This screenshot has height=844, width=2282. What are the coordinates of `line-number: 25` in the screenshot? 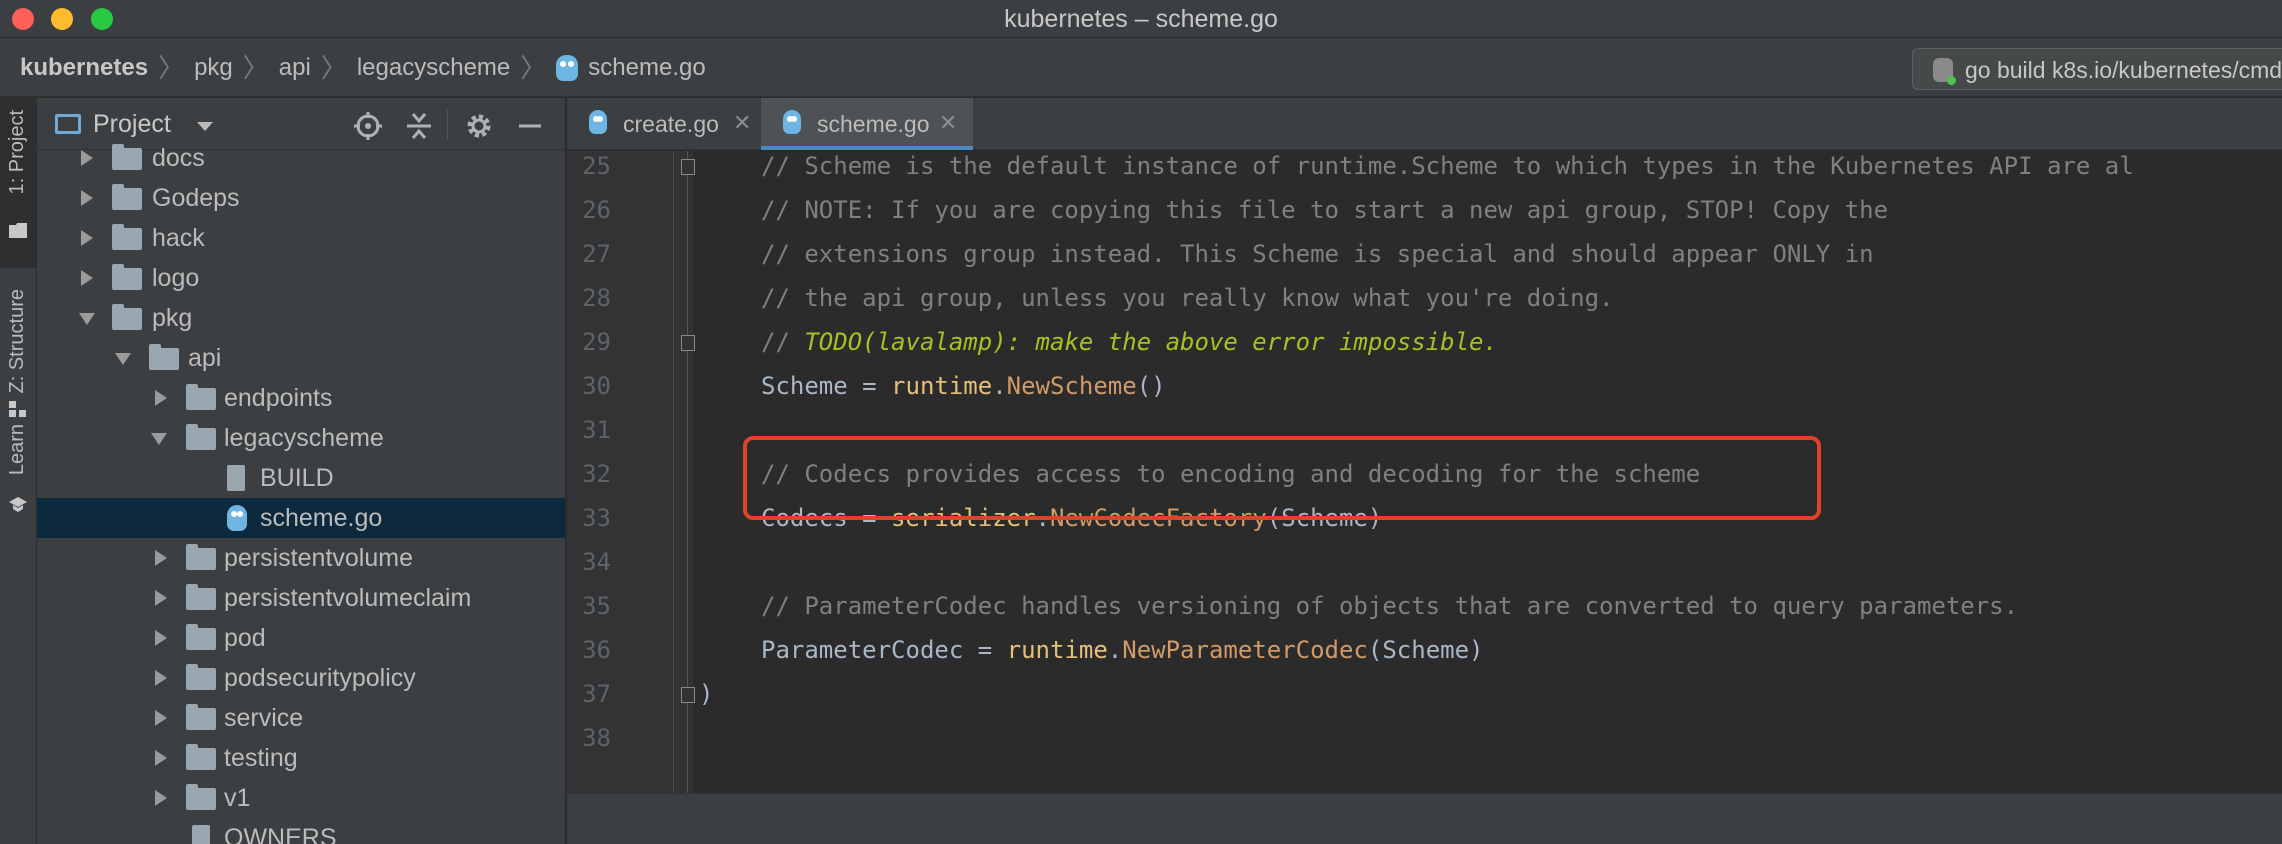 It's located at (596, 166).